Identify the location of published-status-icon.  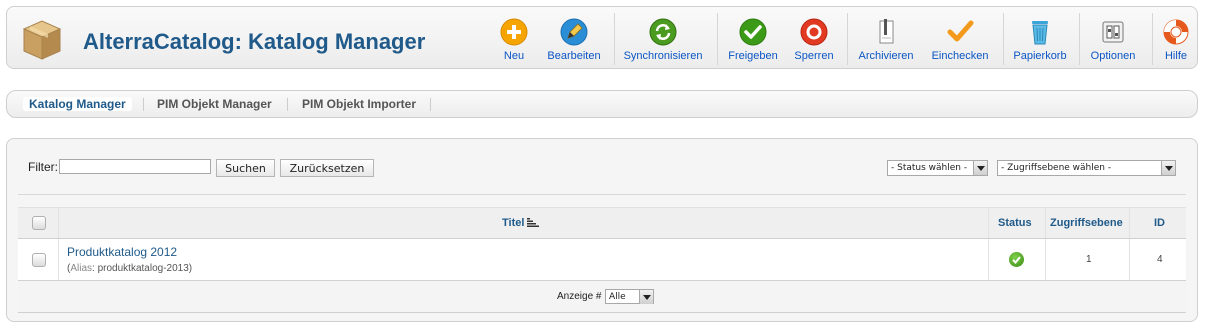
(1016, 259).